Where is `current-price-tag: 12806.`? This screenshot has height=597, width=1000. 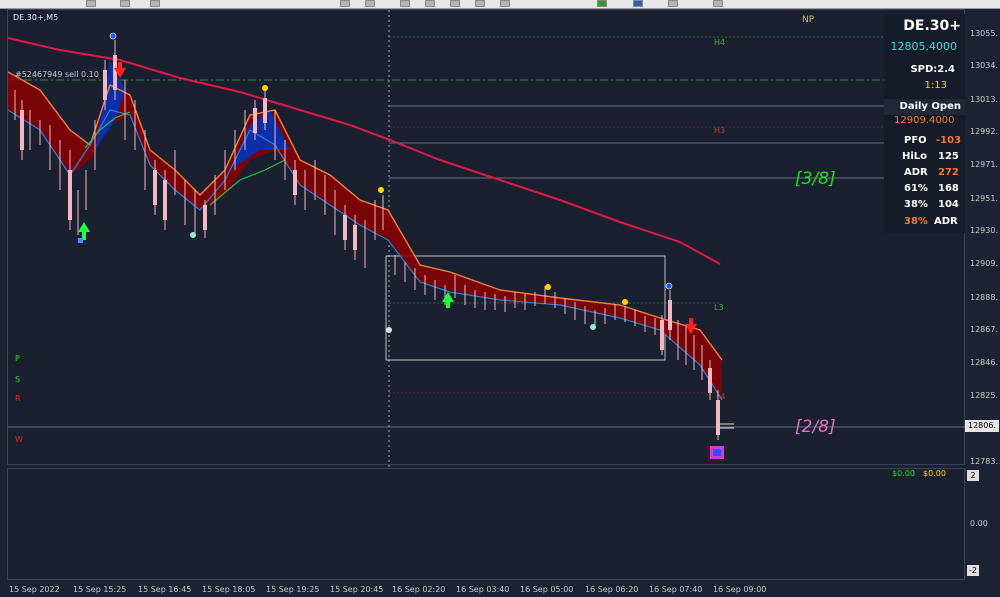 current-price-tag: 12806. is located at coordinates (982, 426).